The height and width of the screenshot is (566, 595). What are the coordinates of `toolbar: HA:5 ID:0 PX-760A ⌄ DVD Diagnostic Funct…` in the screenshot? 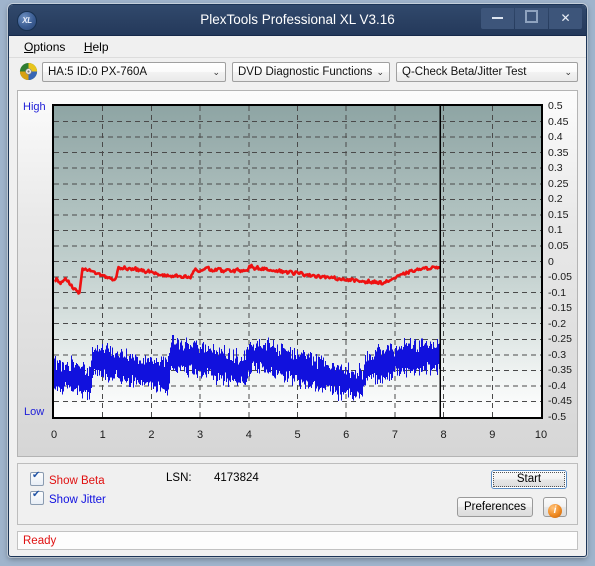 It's located at (297, 73).